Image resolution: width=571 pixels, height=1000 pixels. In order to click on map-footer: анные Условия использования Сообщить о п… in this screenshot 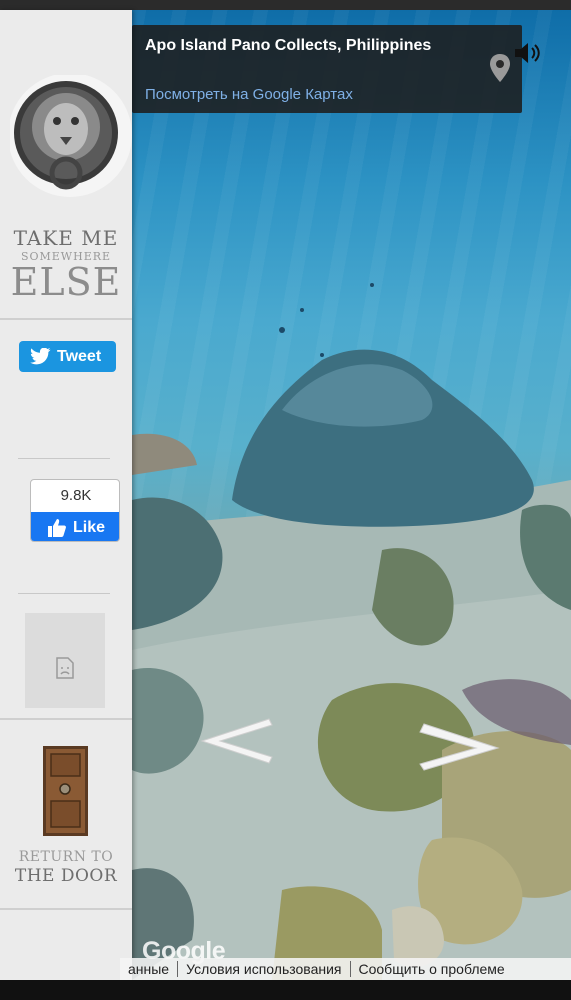, I will do `click(345, 969)`.